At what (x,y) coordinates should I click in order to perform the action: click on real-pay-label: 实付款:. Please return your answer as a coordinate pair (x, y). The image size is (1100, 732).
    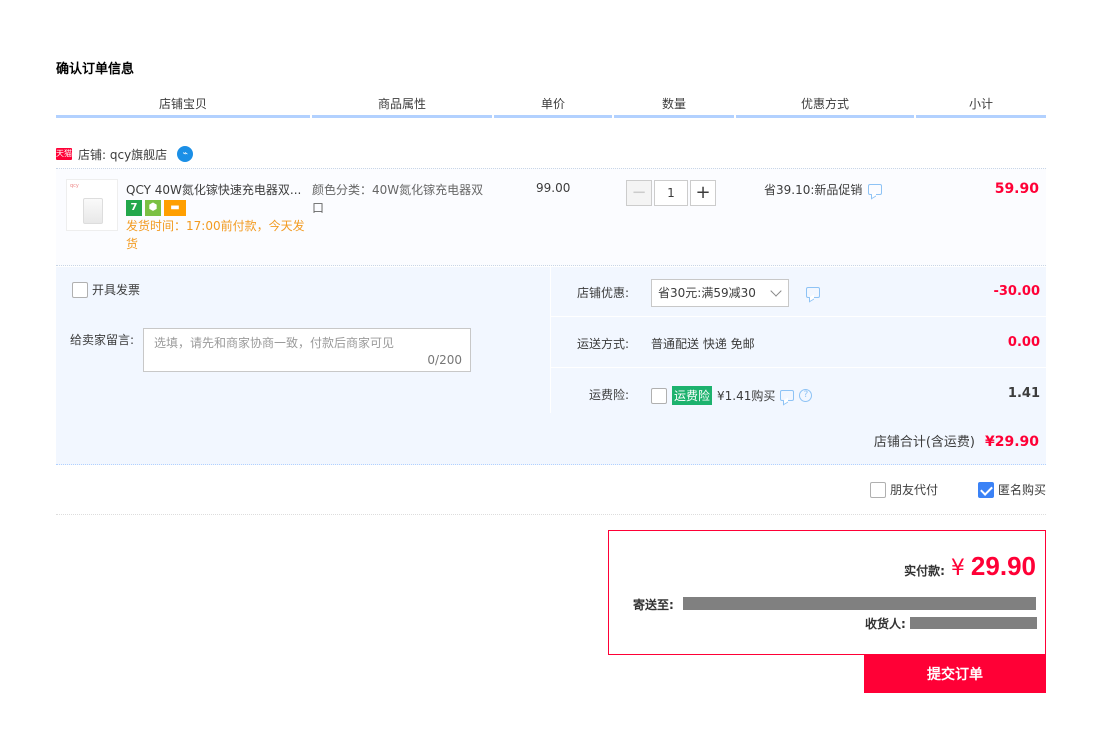
    Looking at the image, I should click on (924, 571).